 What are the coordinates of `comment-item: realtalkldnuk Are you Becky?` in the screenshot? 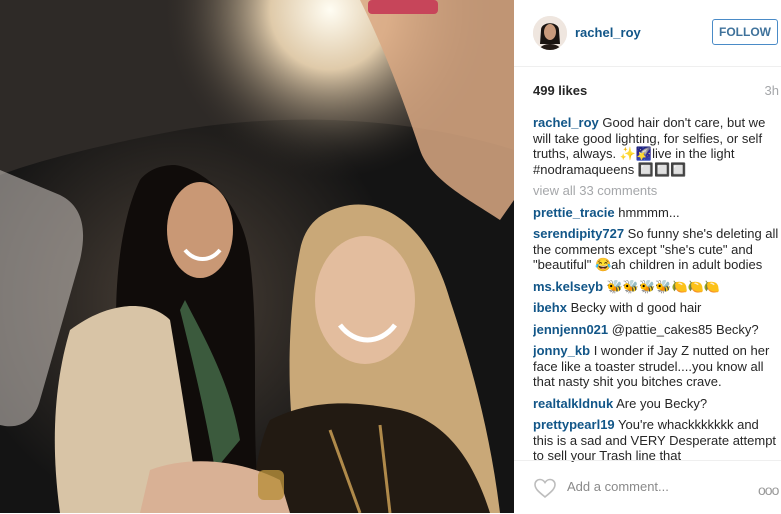 It's located at (657, 404).